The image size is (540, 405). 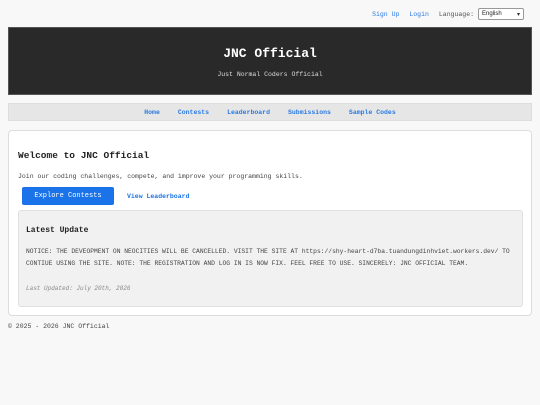 I want to click on nav-item-contests: Contests, so click(x=193, y=112).